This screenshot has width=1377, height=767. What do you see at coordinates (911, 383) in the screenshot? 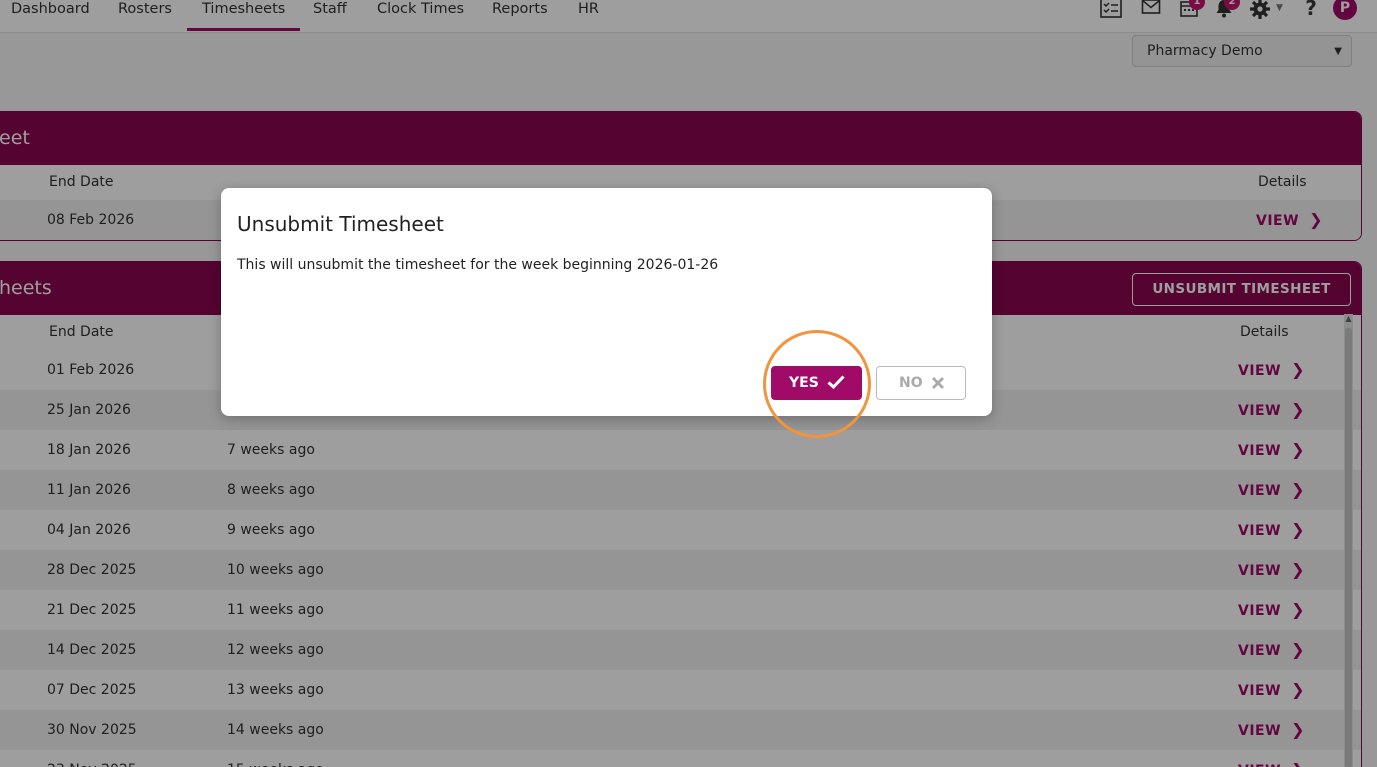
I see `no-label: NO` at bounding box center [911, 383].